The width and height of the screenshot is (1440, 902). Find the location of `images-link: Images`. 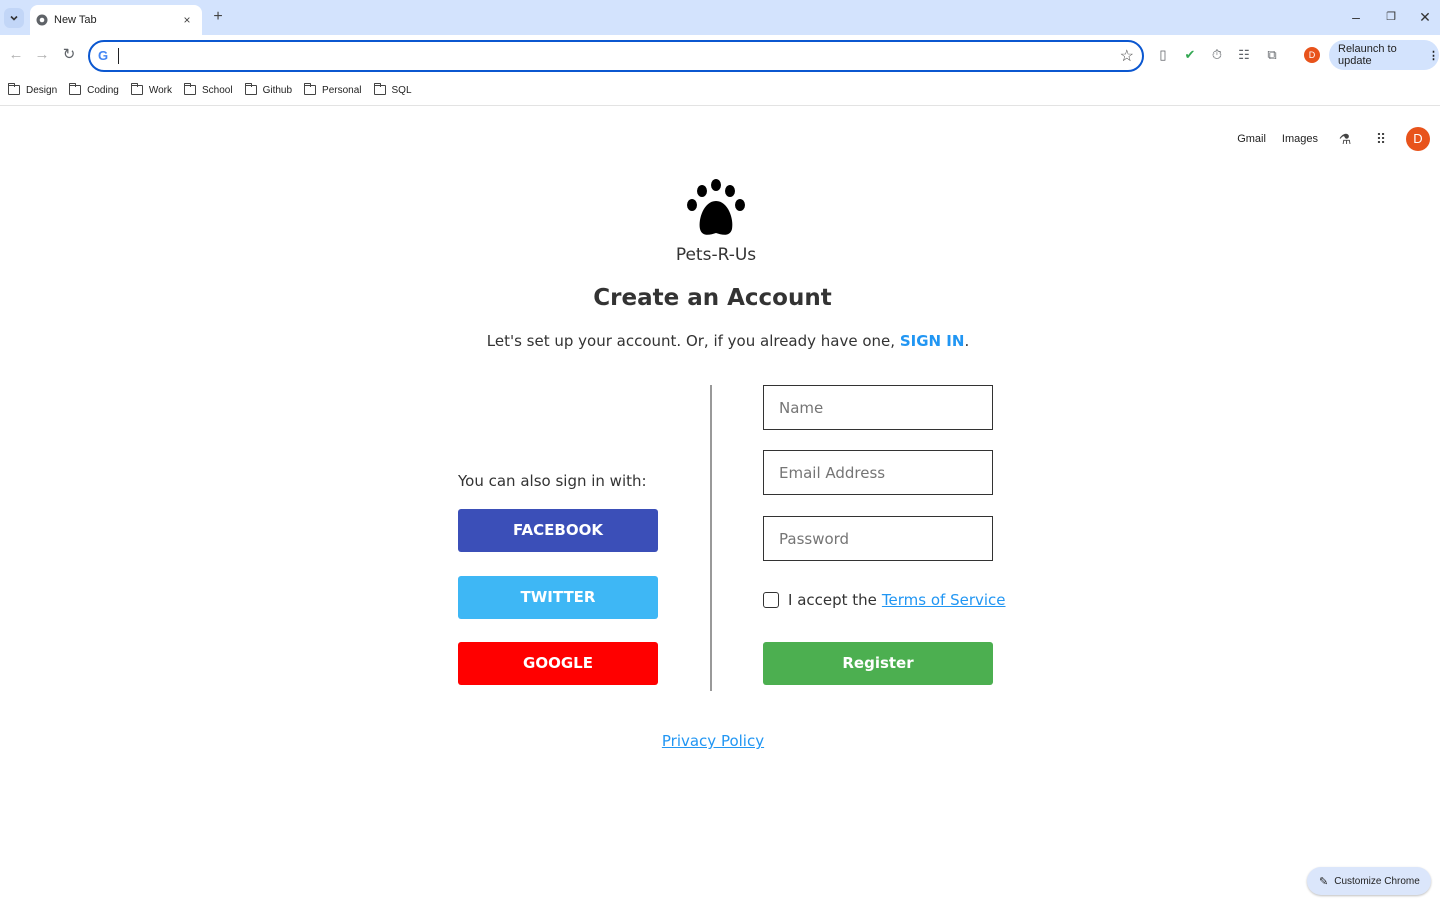

images-link: Images is located at coordinates (1300, 139).